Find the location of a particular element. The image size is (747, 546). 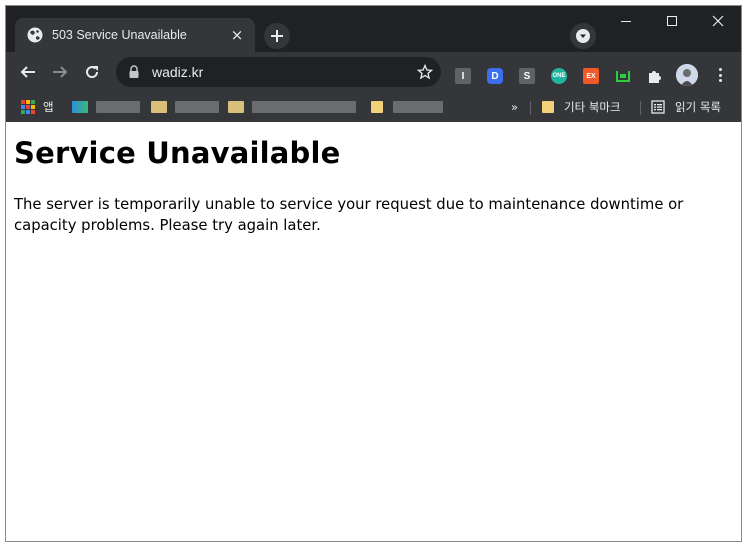

profile-avatar is located at coordinates (687, 75).